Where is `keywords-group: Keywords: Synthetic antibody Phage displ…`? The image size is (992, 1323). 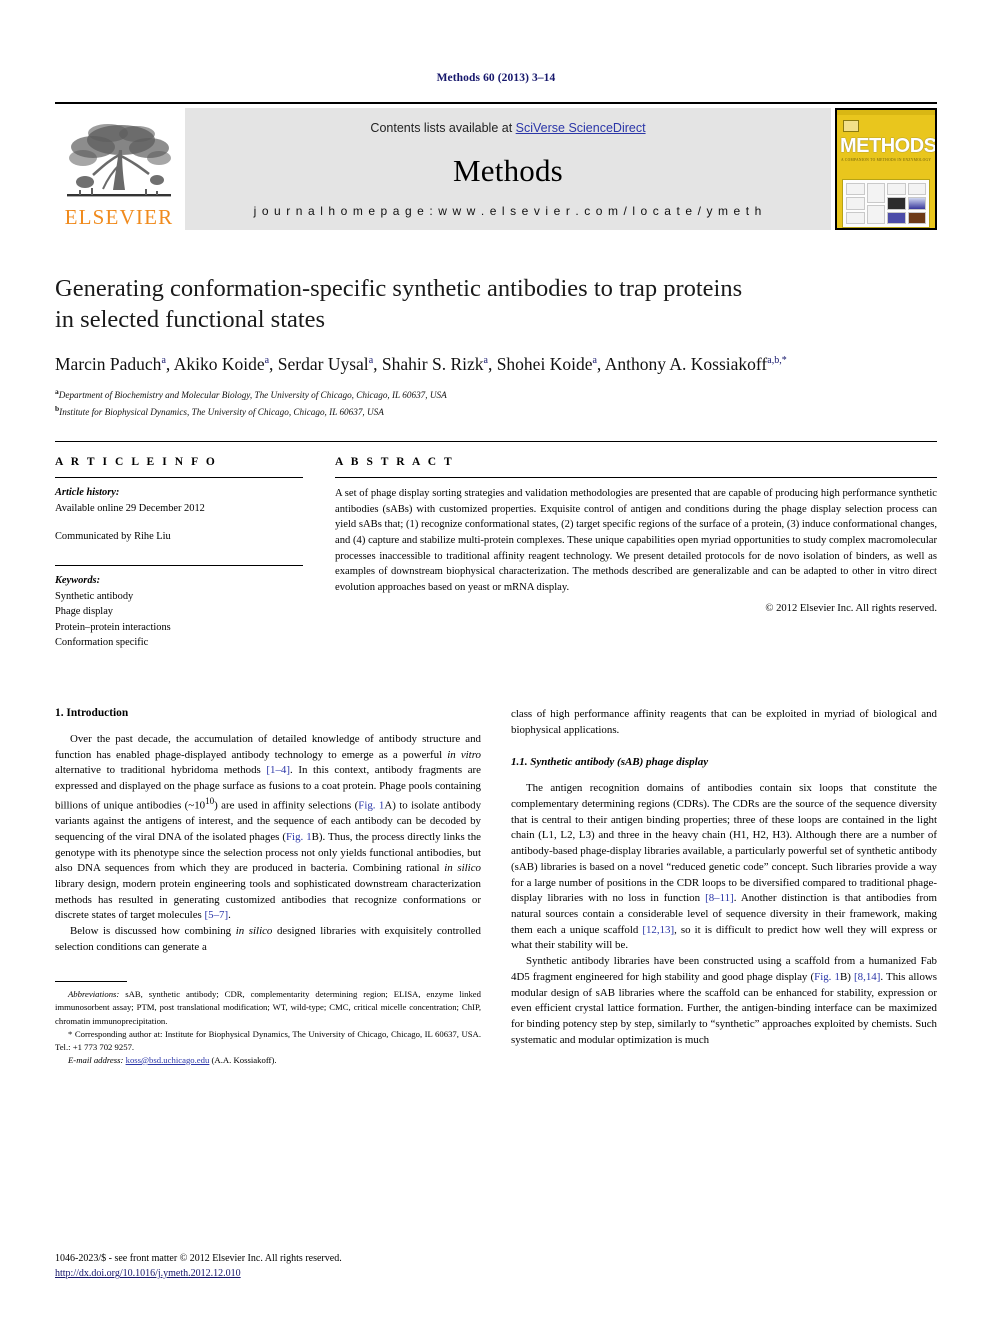
keywords-group: Keywords: Synthetic antibody Phage displ… is located at coordinates (179, 607).